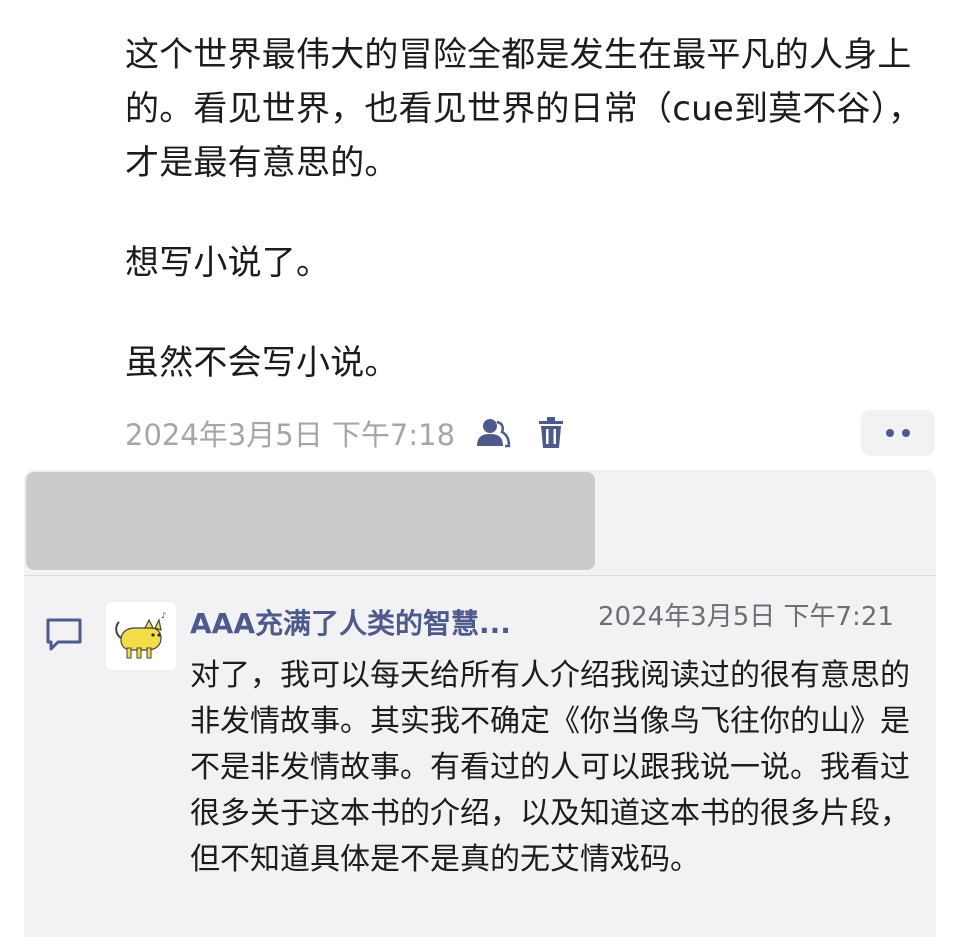 The image size is (953, 937). I want to click on comment-bubble-icon, so click(64, 634).